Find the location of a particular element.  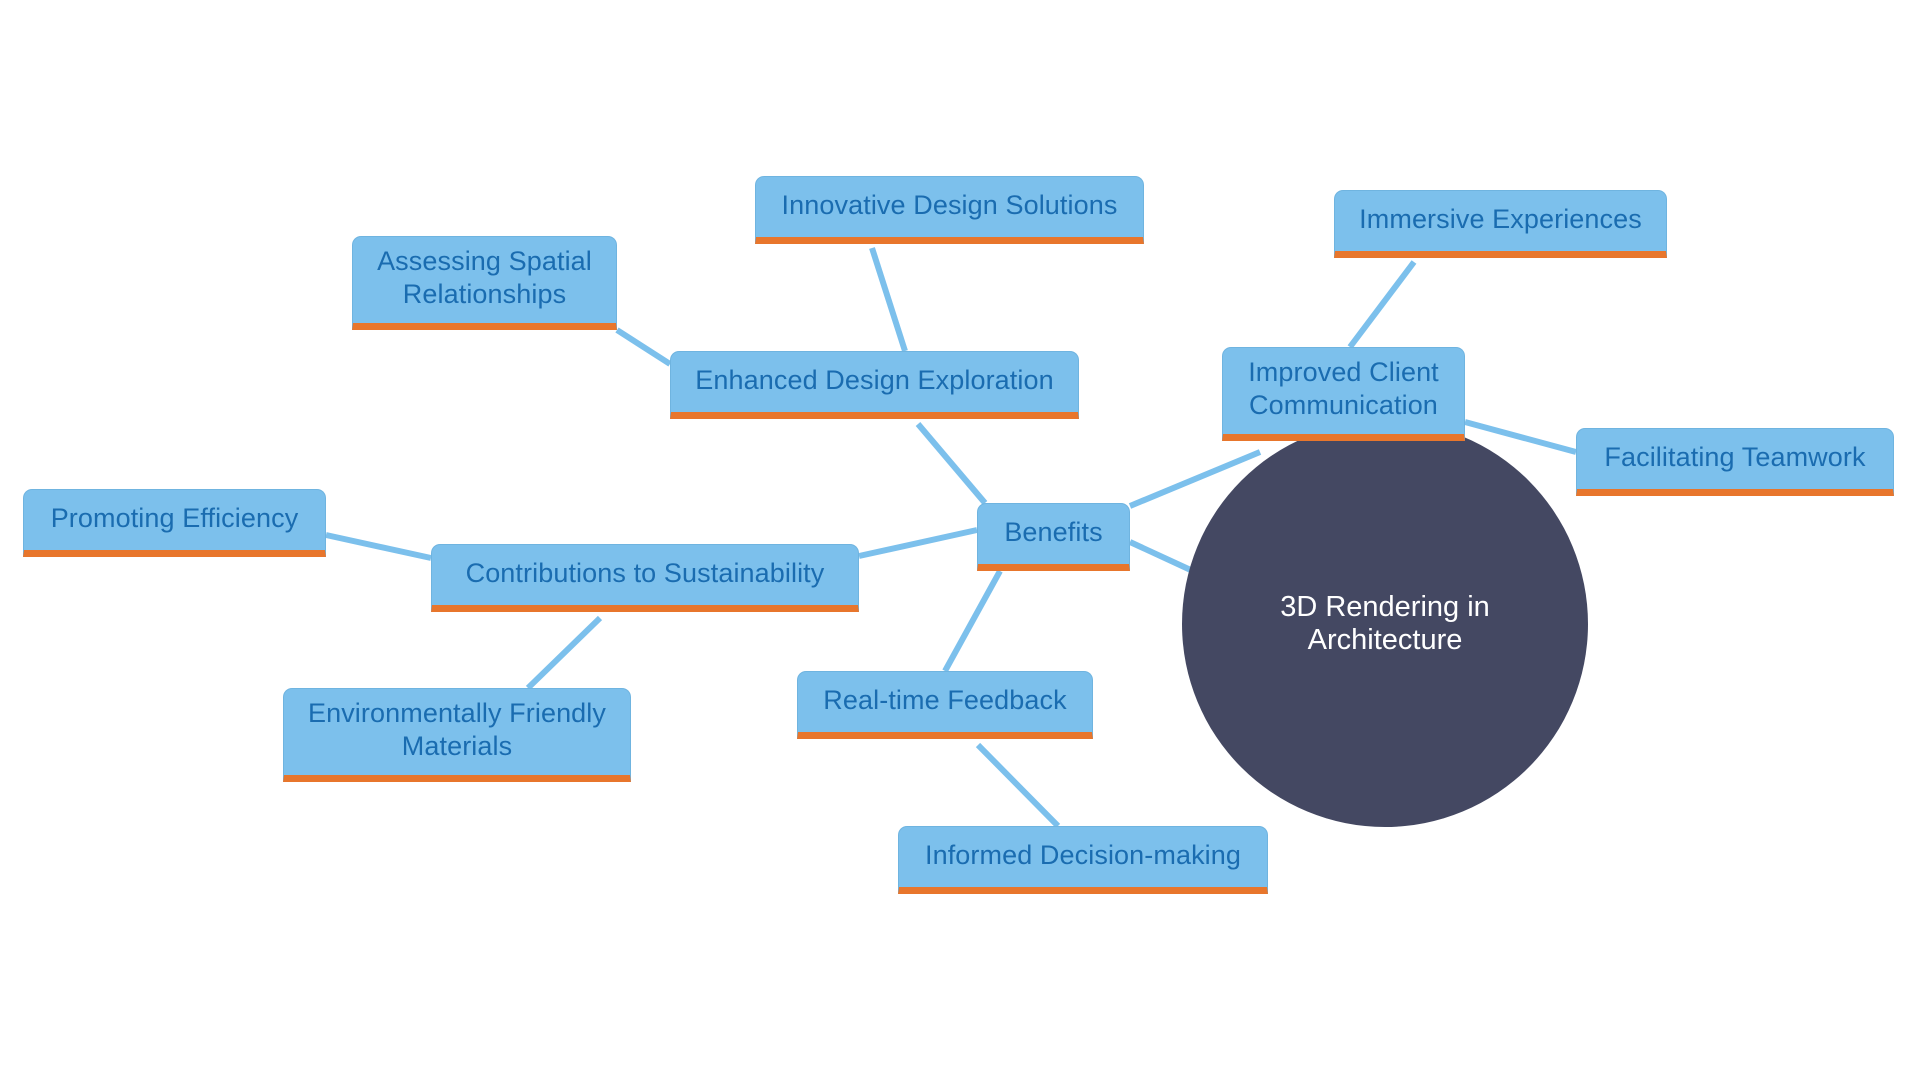

node-assessing-spatial-relationships: Assessing Spatial Relationships is located at coordinates (484, 283).